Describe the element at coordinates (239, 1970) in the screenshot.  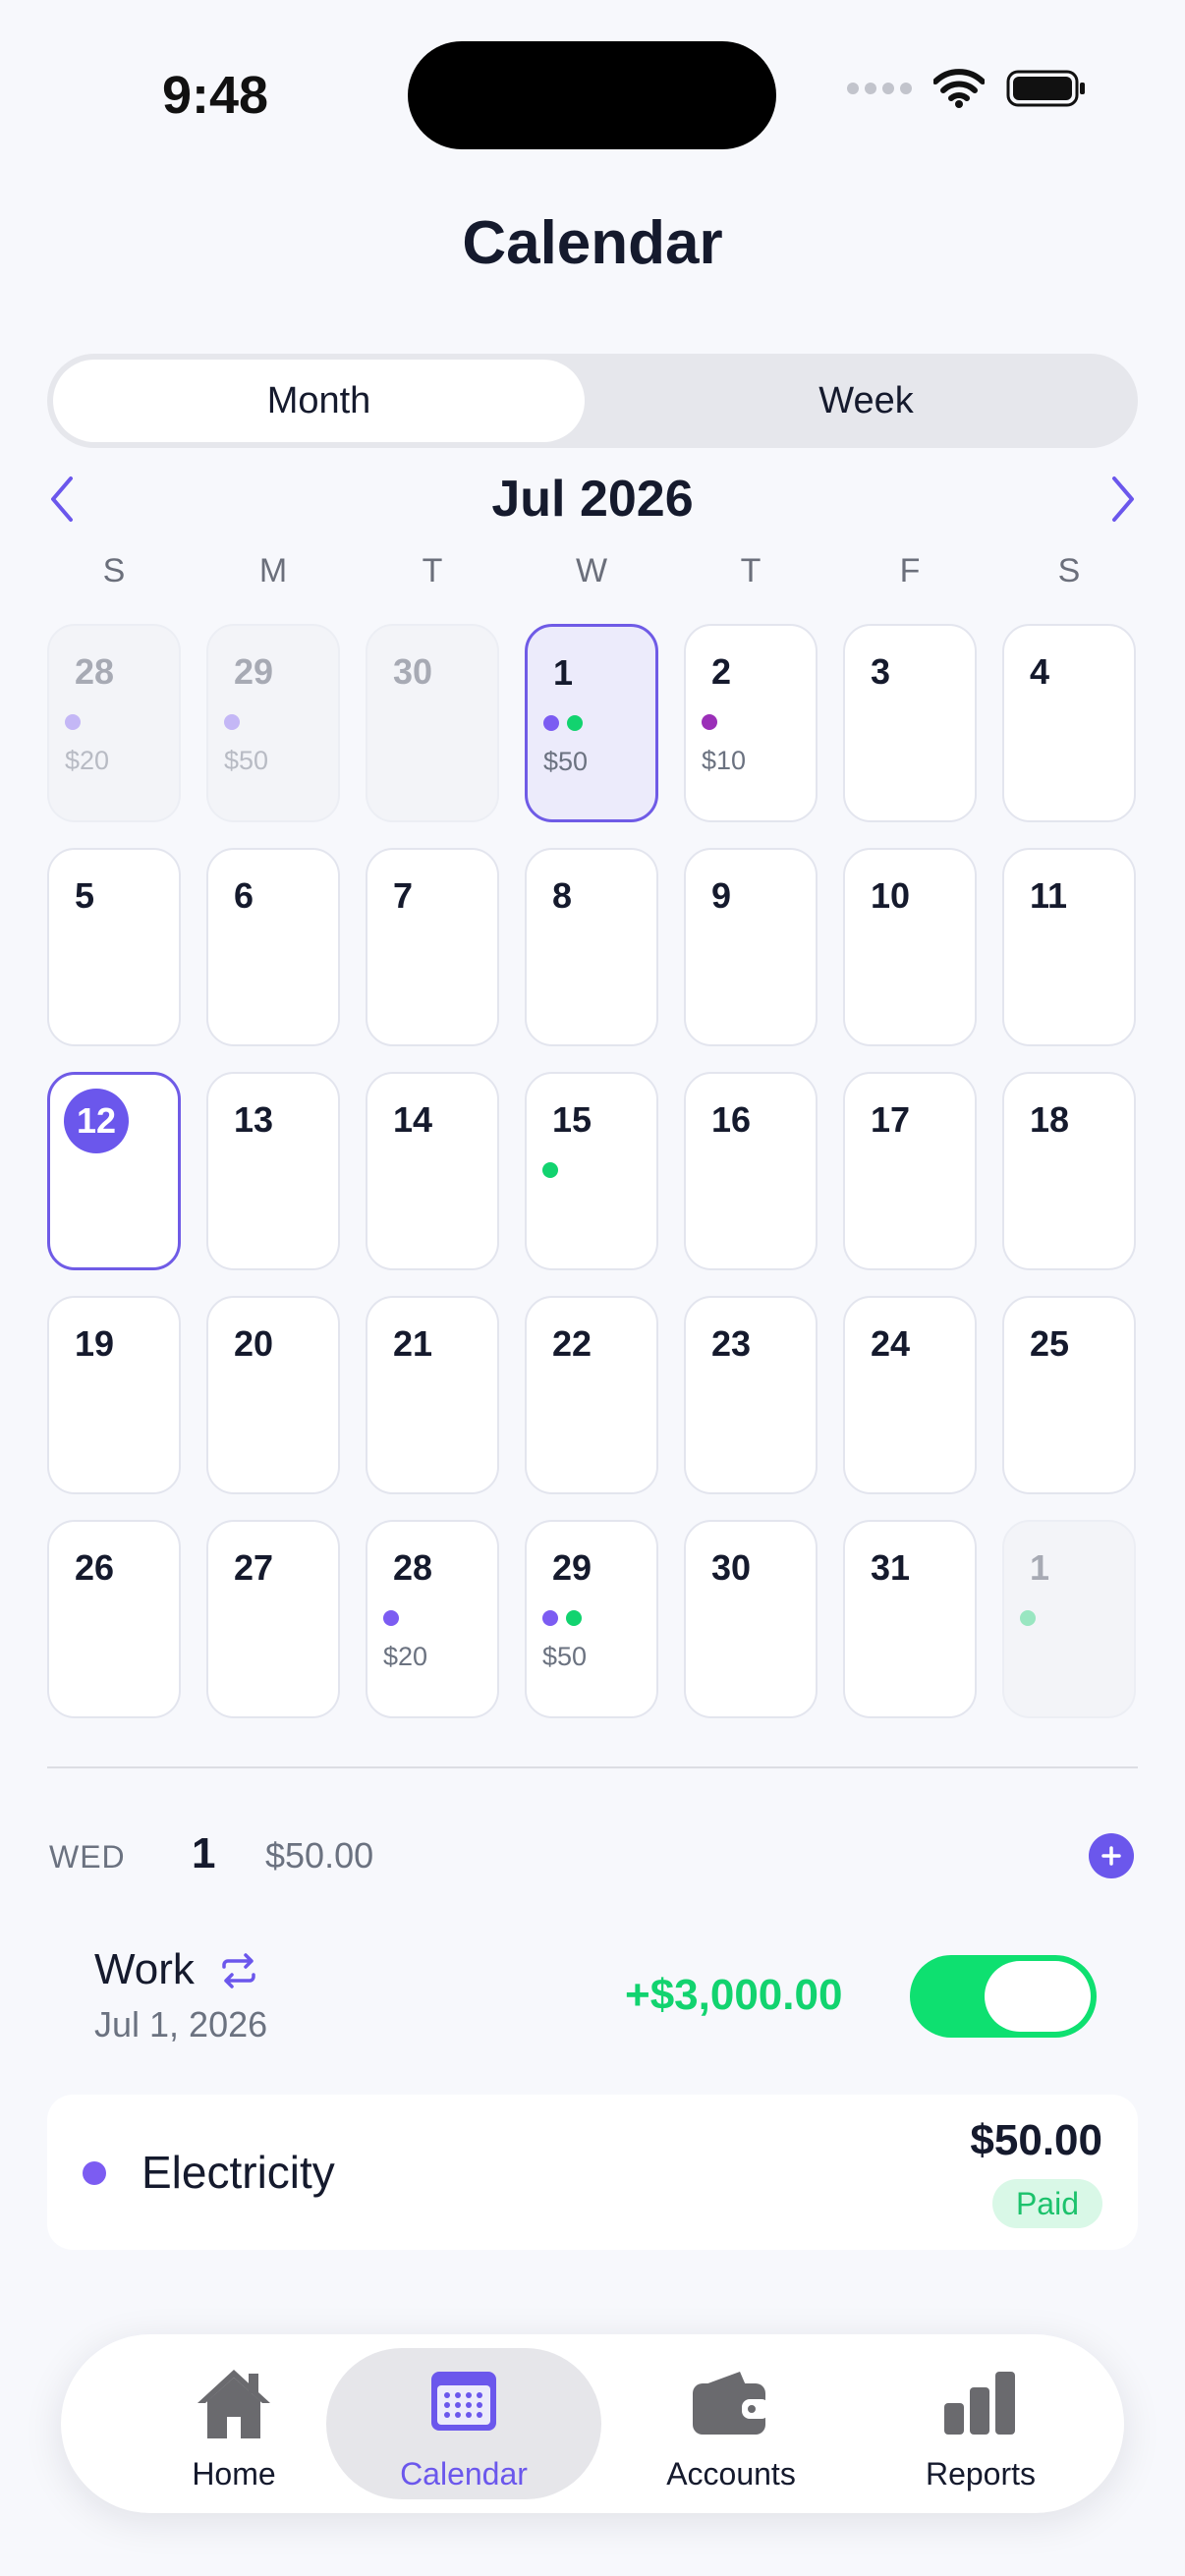
I see `repeat-icon` at that location.